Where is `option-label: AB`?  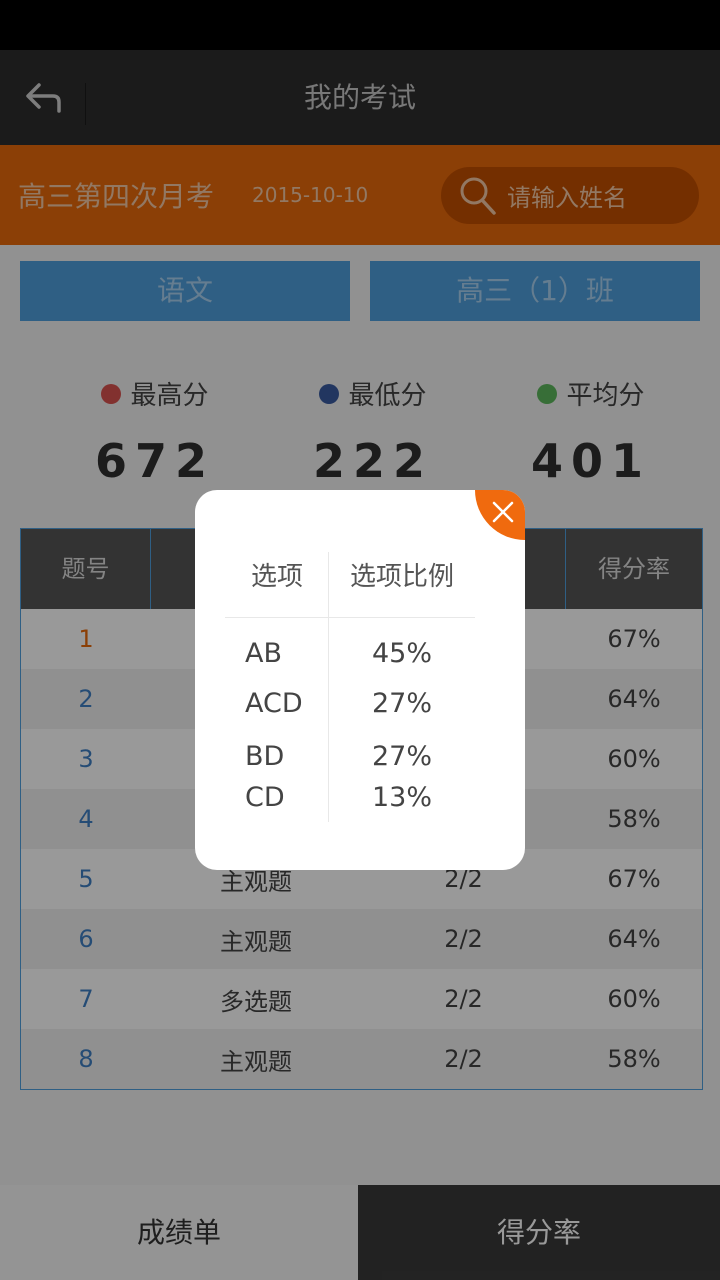
option-label: AB is located at coordinates (263, 653).